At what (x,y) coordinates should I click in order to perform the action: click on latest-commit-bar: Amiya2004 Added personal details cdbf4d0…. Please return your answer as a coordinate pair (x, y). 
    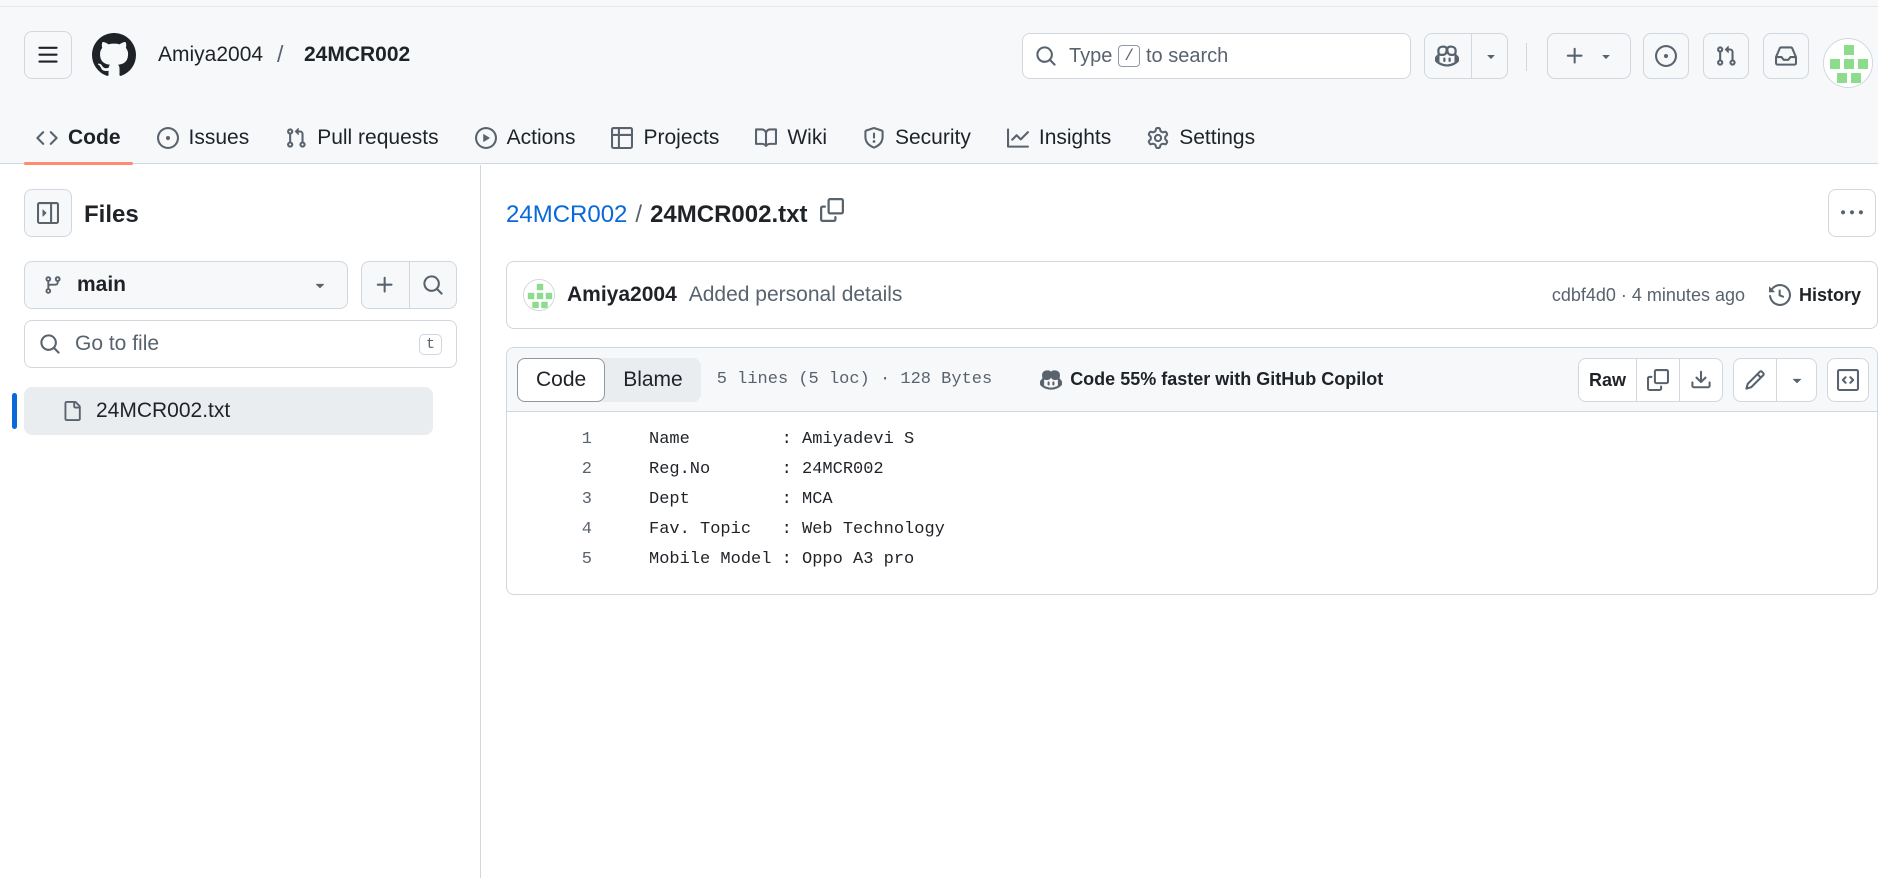
    Looking at the image, I should click on (1192, 295).